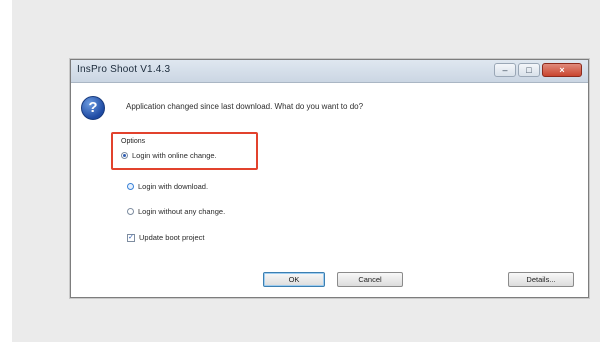 The image size is (600, 342). I want to click on cancel-button: Cancel, so click(370, 279).